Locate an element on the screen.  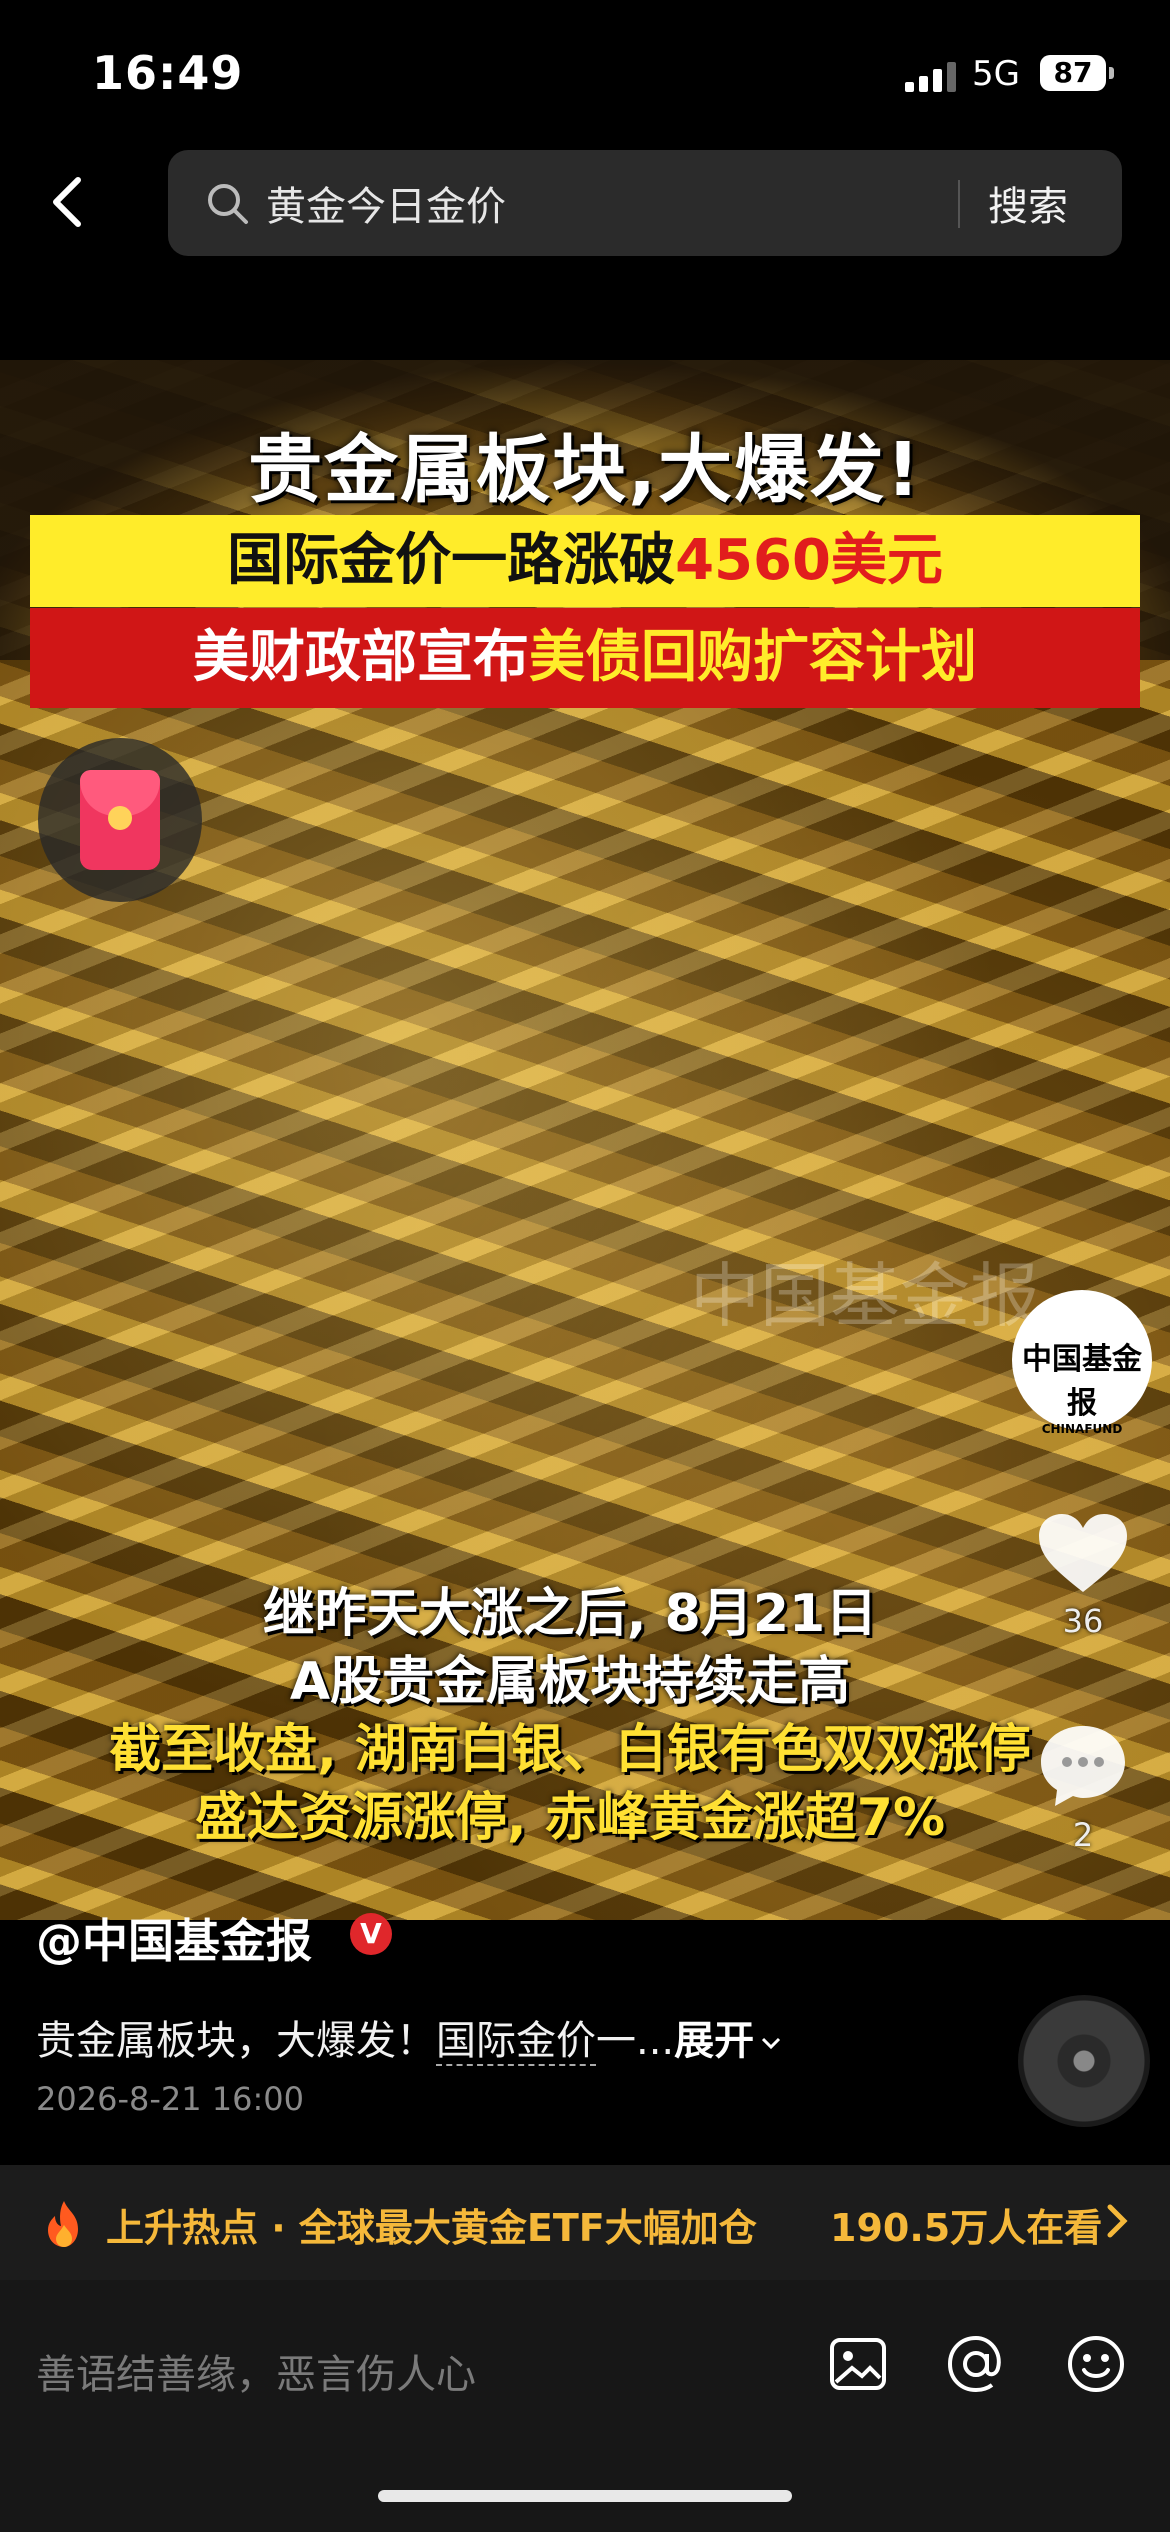
comment-input: 善语结善缘，恶言伤人心 is located at coordinates (256, 2371).